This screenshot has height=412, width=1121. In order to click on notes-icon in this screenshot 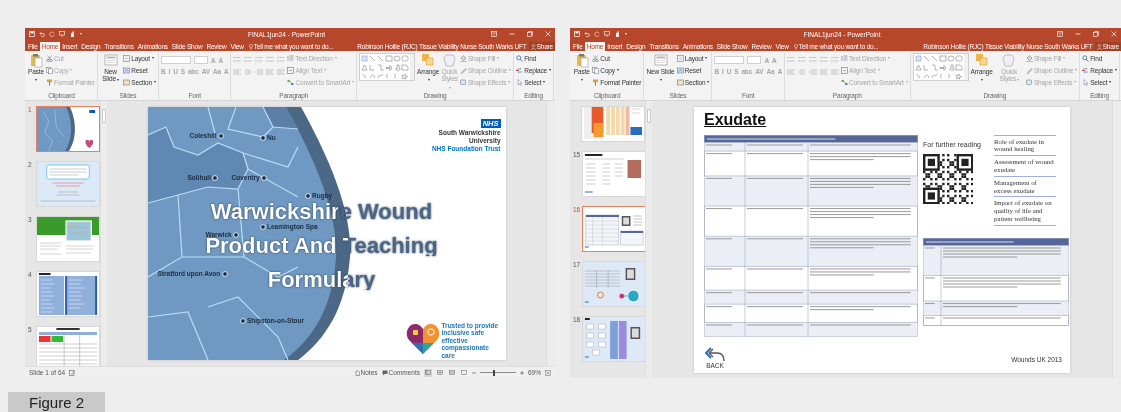, I will do `click(357, 372)`.